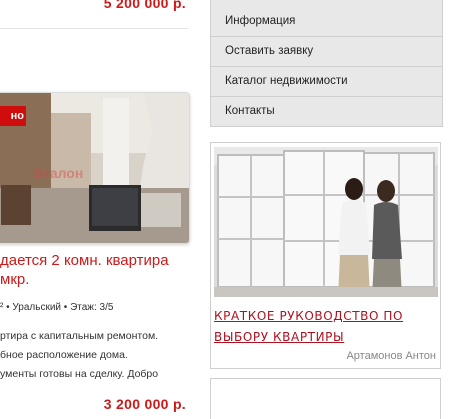 The image size is (451, 419). What do you see at coordinates (326, 18) in the screenshot?
I see `menu-item-info: Информация` at bounding box center [326, 18].